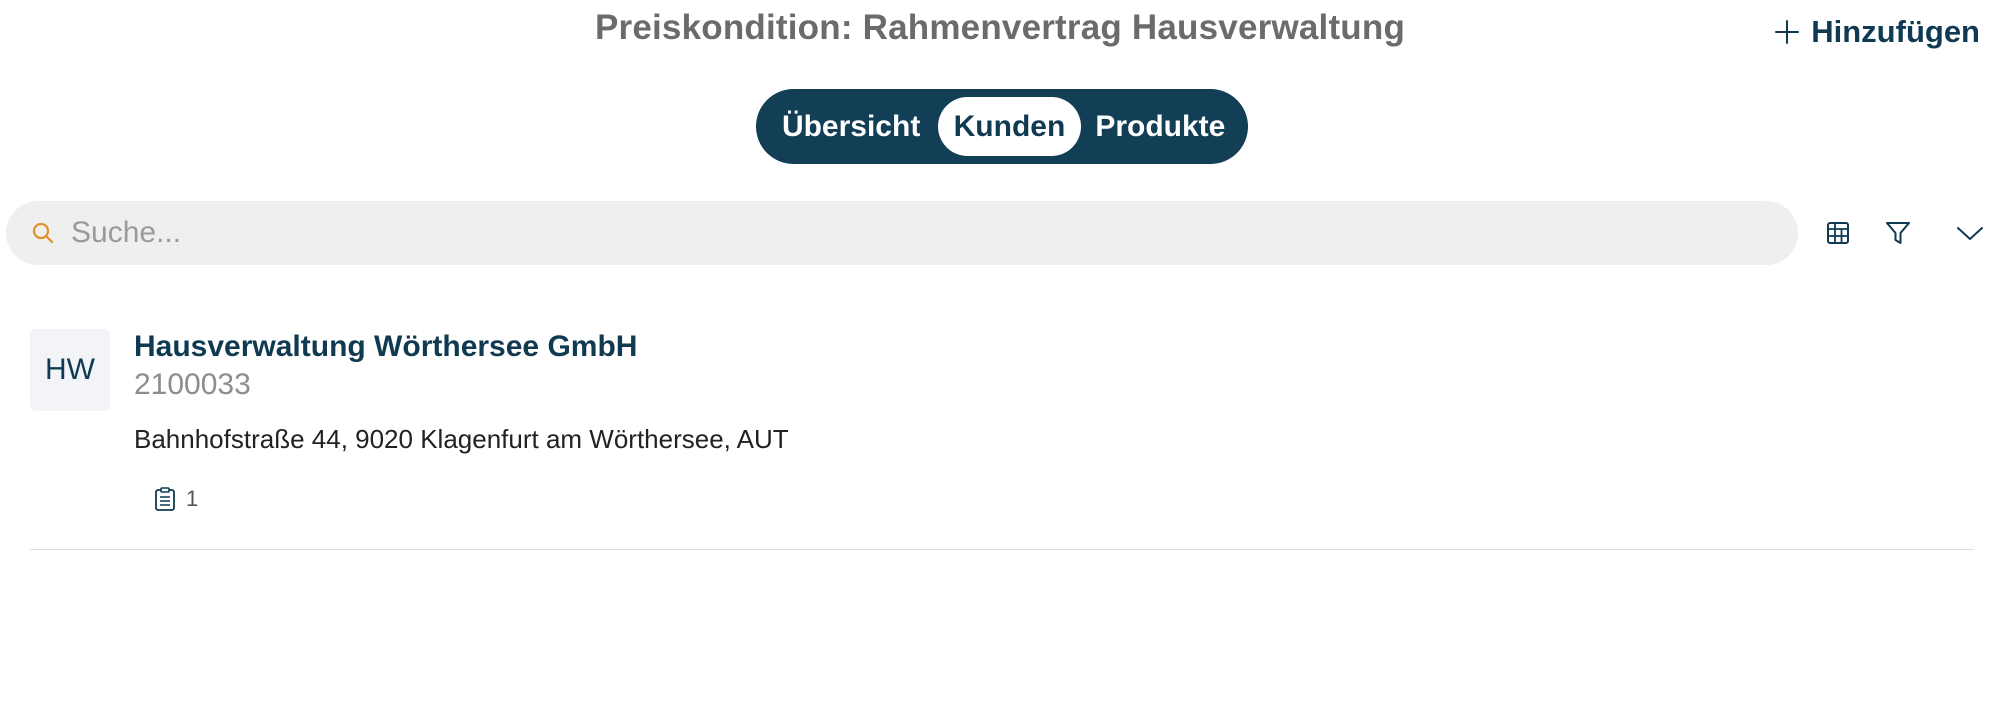  Describe the element at coordinates (43, 233) in the screenshot. I see `search-icon` at that location.